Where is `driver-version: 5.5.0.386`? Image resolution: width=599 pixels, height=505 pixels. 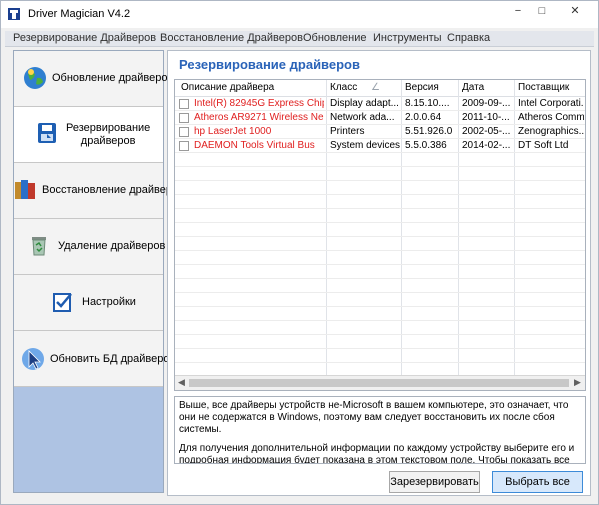
driver-version: 5.5.0.386 is located at coordinates (426, 145).